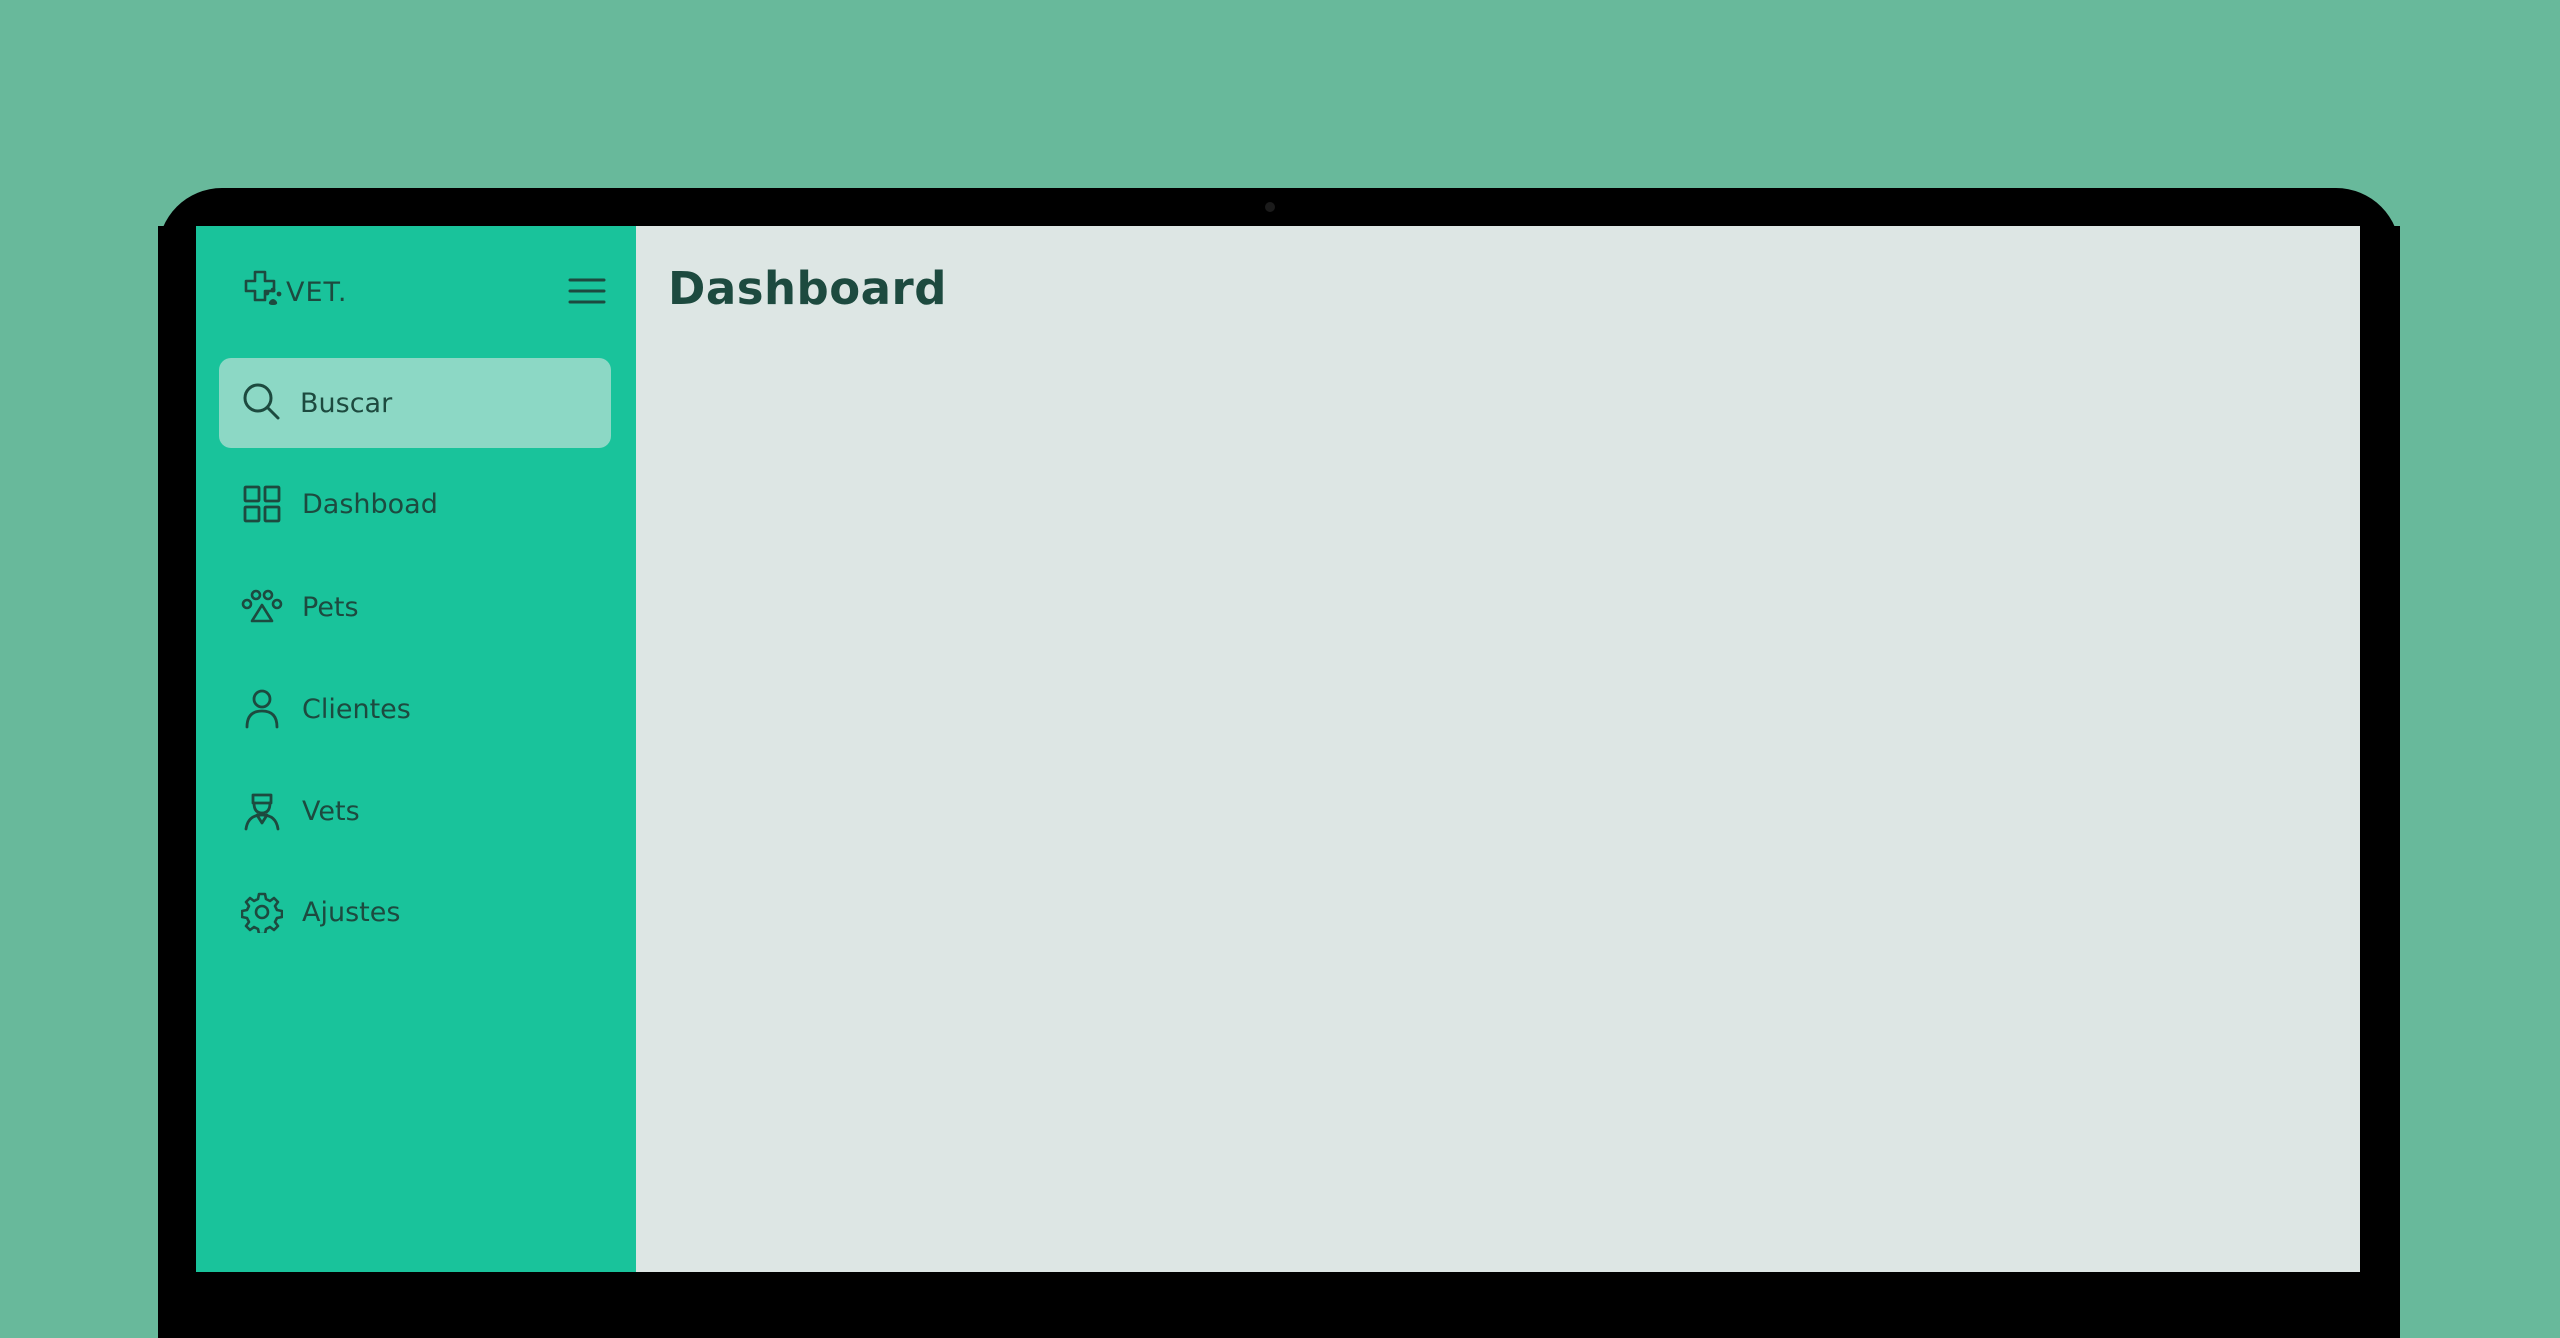 Image resolution: width=2560 pixels, height=1338 pixels. Describe the element at coordinates (356, 709) in the screenshot. I see `sidebar-item-label: Clientes` at that location.